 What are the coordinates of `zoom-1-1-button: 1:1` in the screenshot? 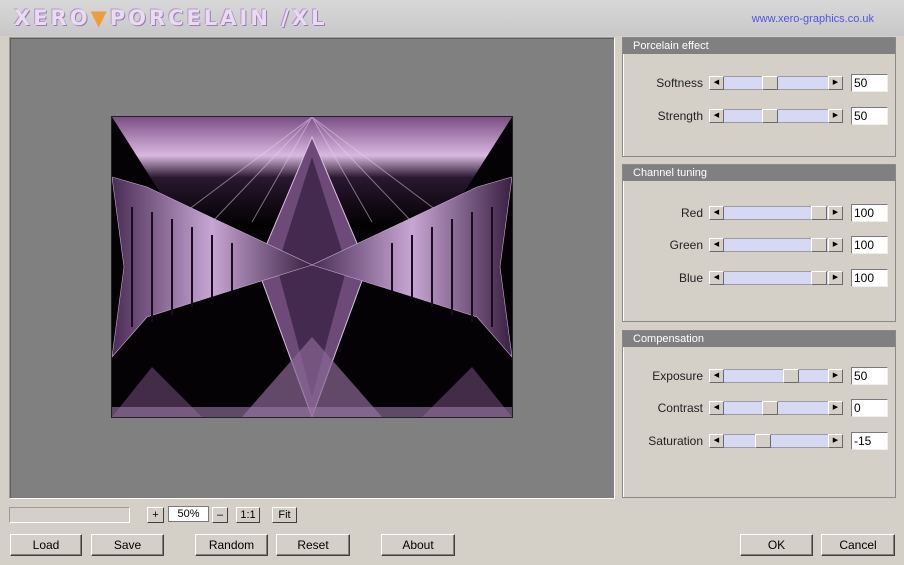 It's located at (248, 515).